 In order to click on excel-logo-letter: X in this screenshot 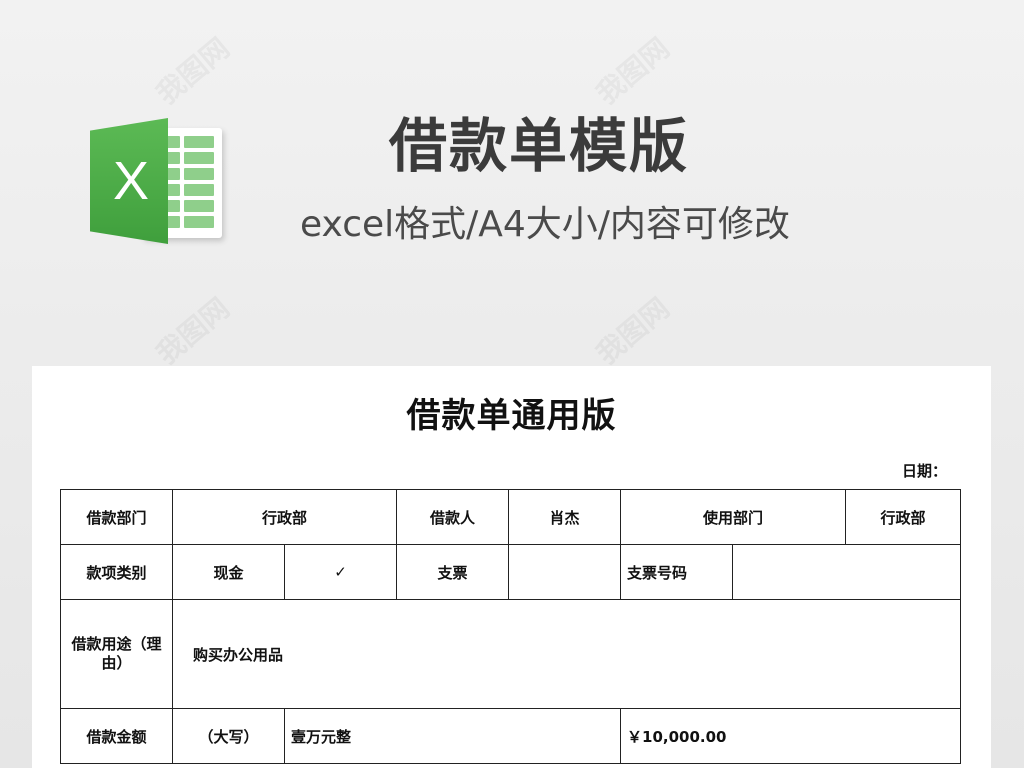, I will do `click(131, 181)`.